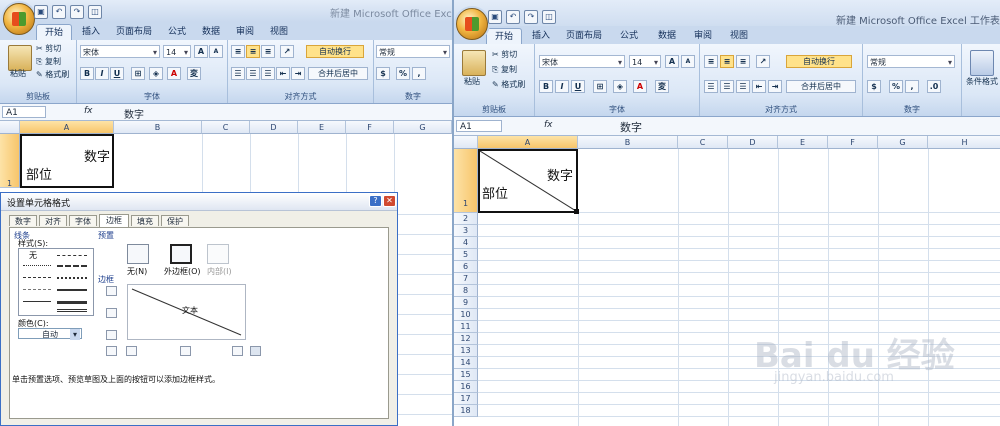 This screenshot has width=1000, height=426. What do you see at coordinates (177, 52) in the screenshot?
I see `font-size-select: 14` at bounding box center [177, 52].